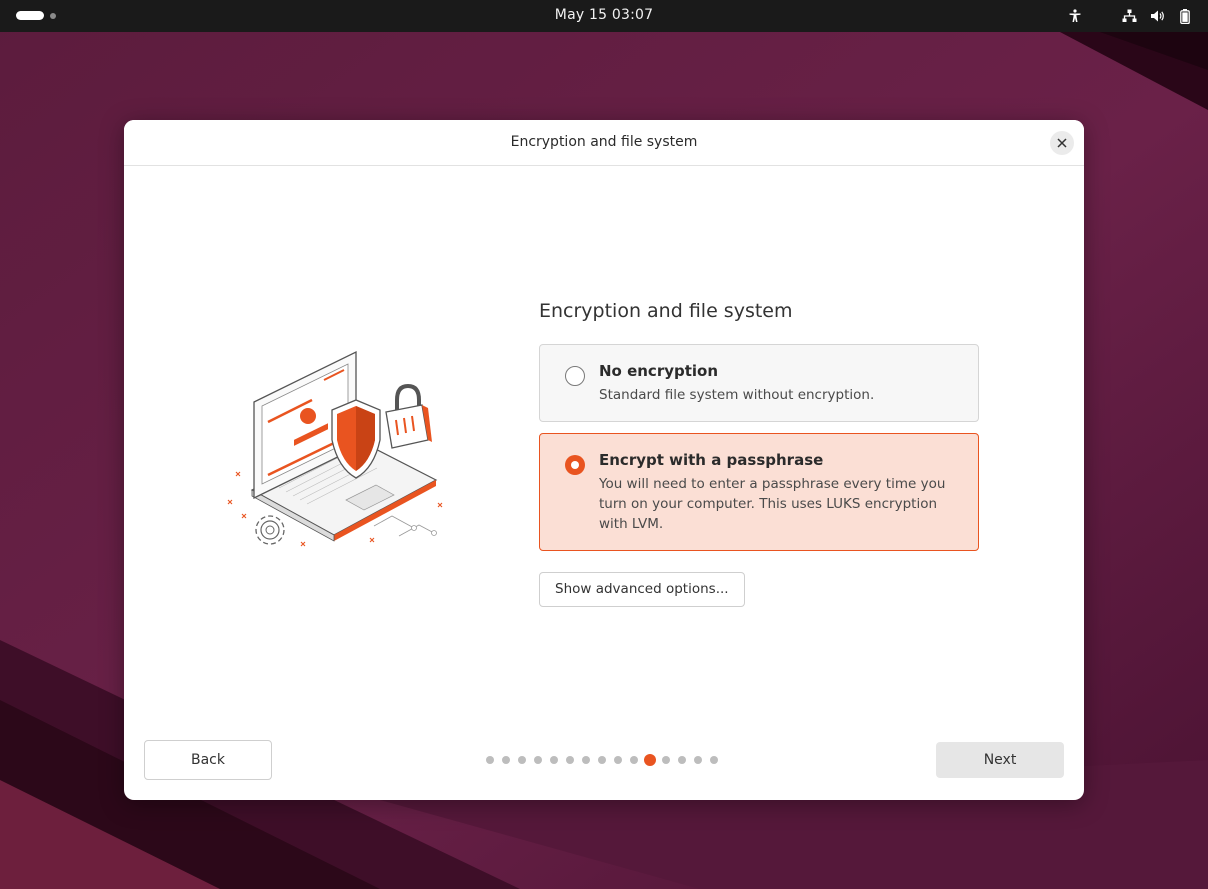  Describe the element at coordinates (737, 395) in the screenshot. I see `option-description: Standard file system without encryption.` at that location.